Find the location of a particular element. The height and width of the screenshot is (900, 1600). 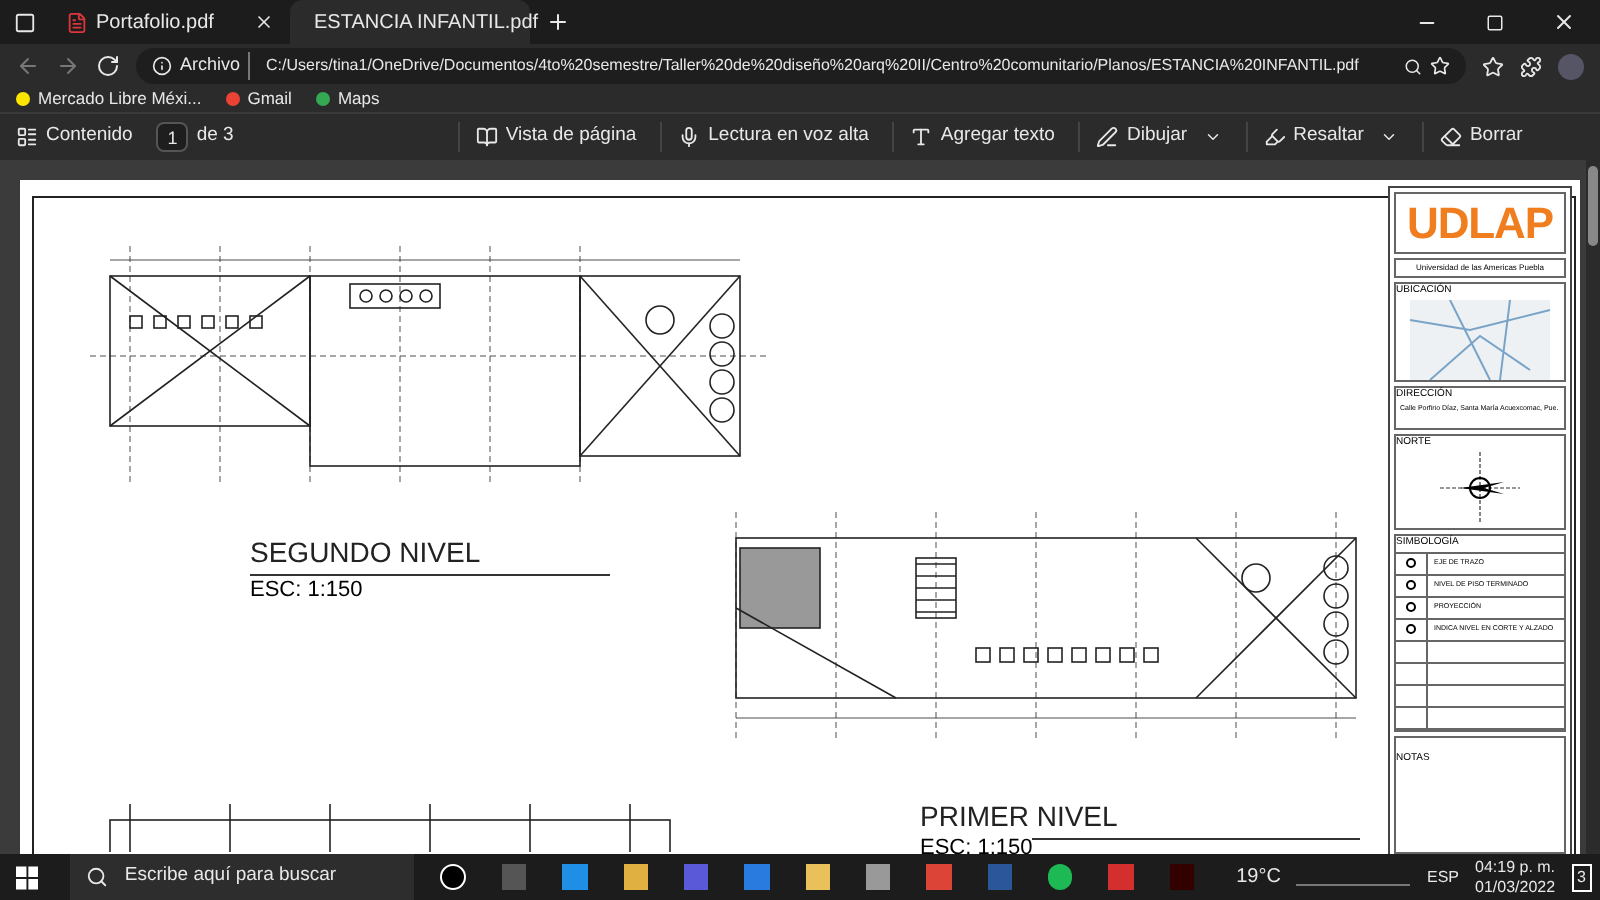

toolbar-button: Dibujar is located at coordinates (1150, 137).